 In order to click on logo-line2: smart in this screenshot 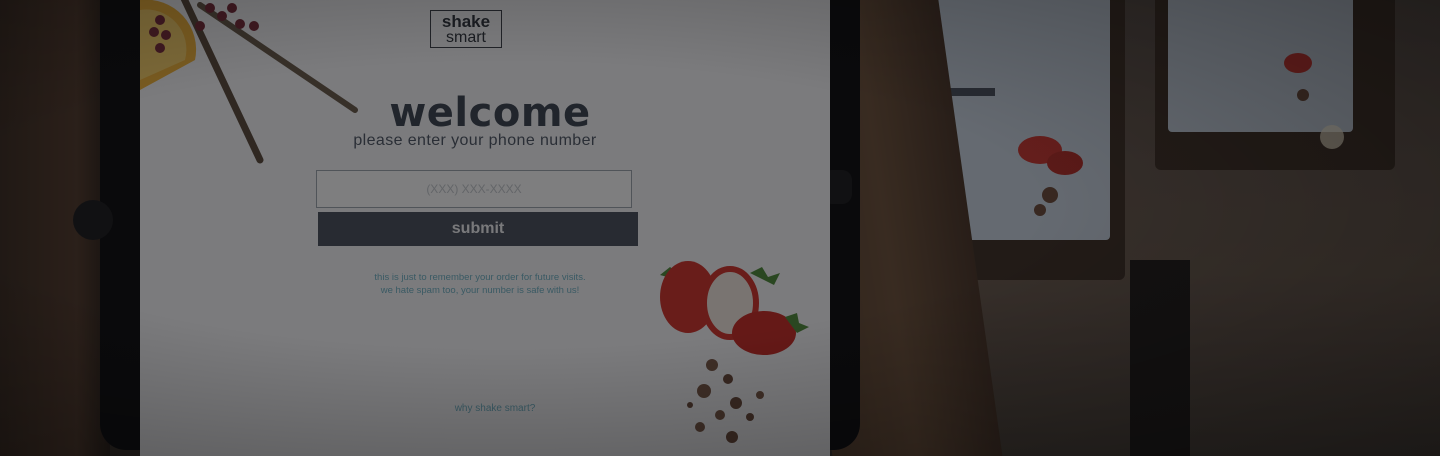, I will do `click(466, 37)`.